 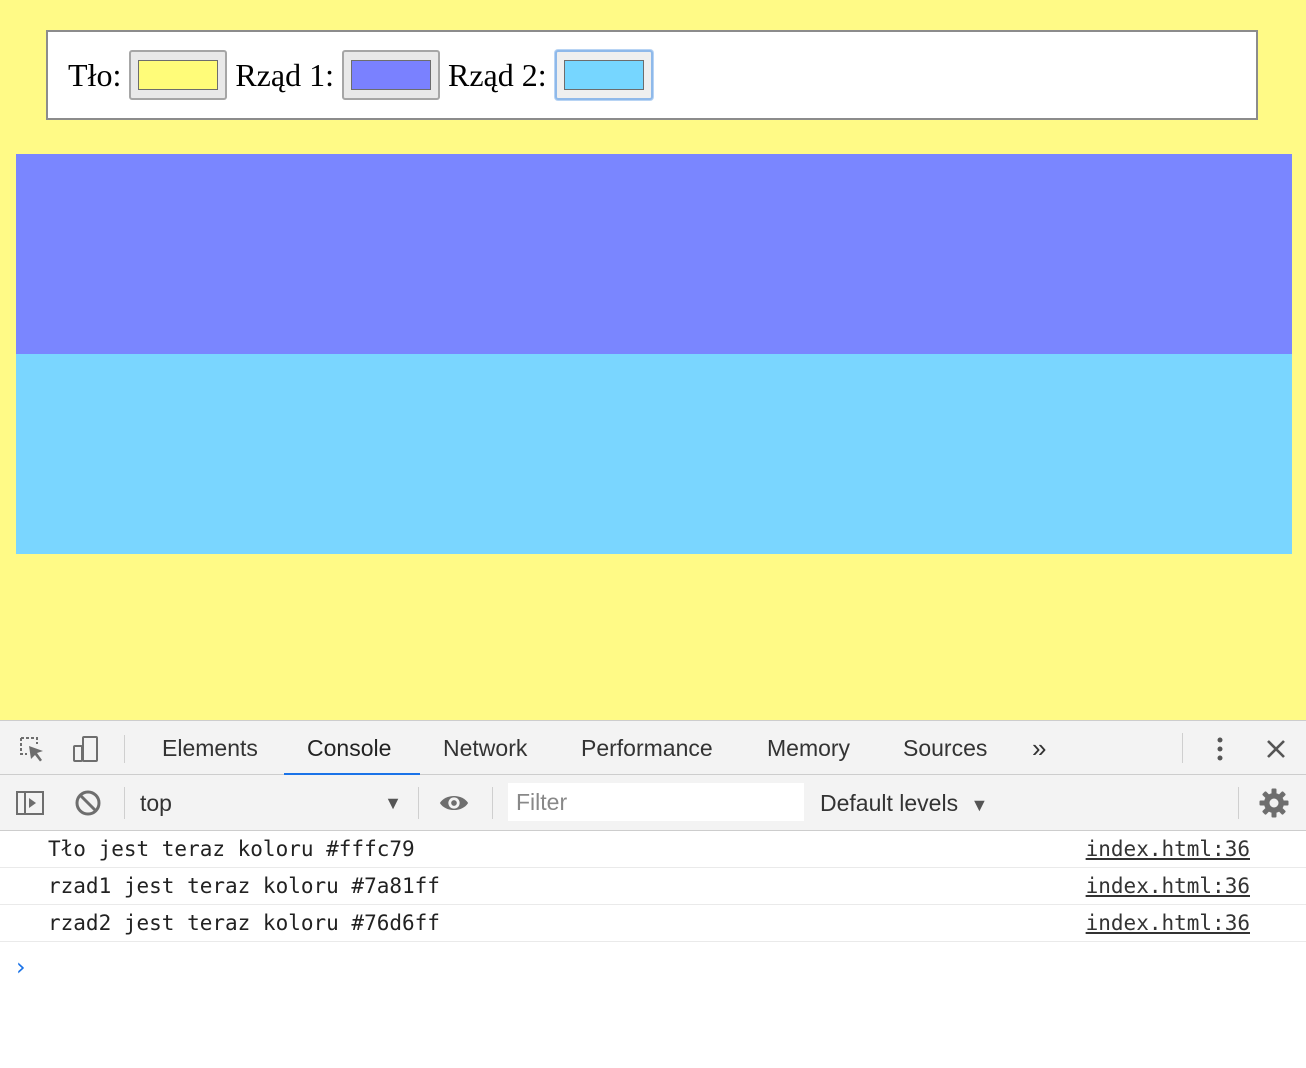 I want to click on execution-context-select: top ▼, so click(x=275, y=803).